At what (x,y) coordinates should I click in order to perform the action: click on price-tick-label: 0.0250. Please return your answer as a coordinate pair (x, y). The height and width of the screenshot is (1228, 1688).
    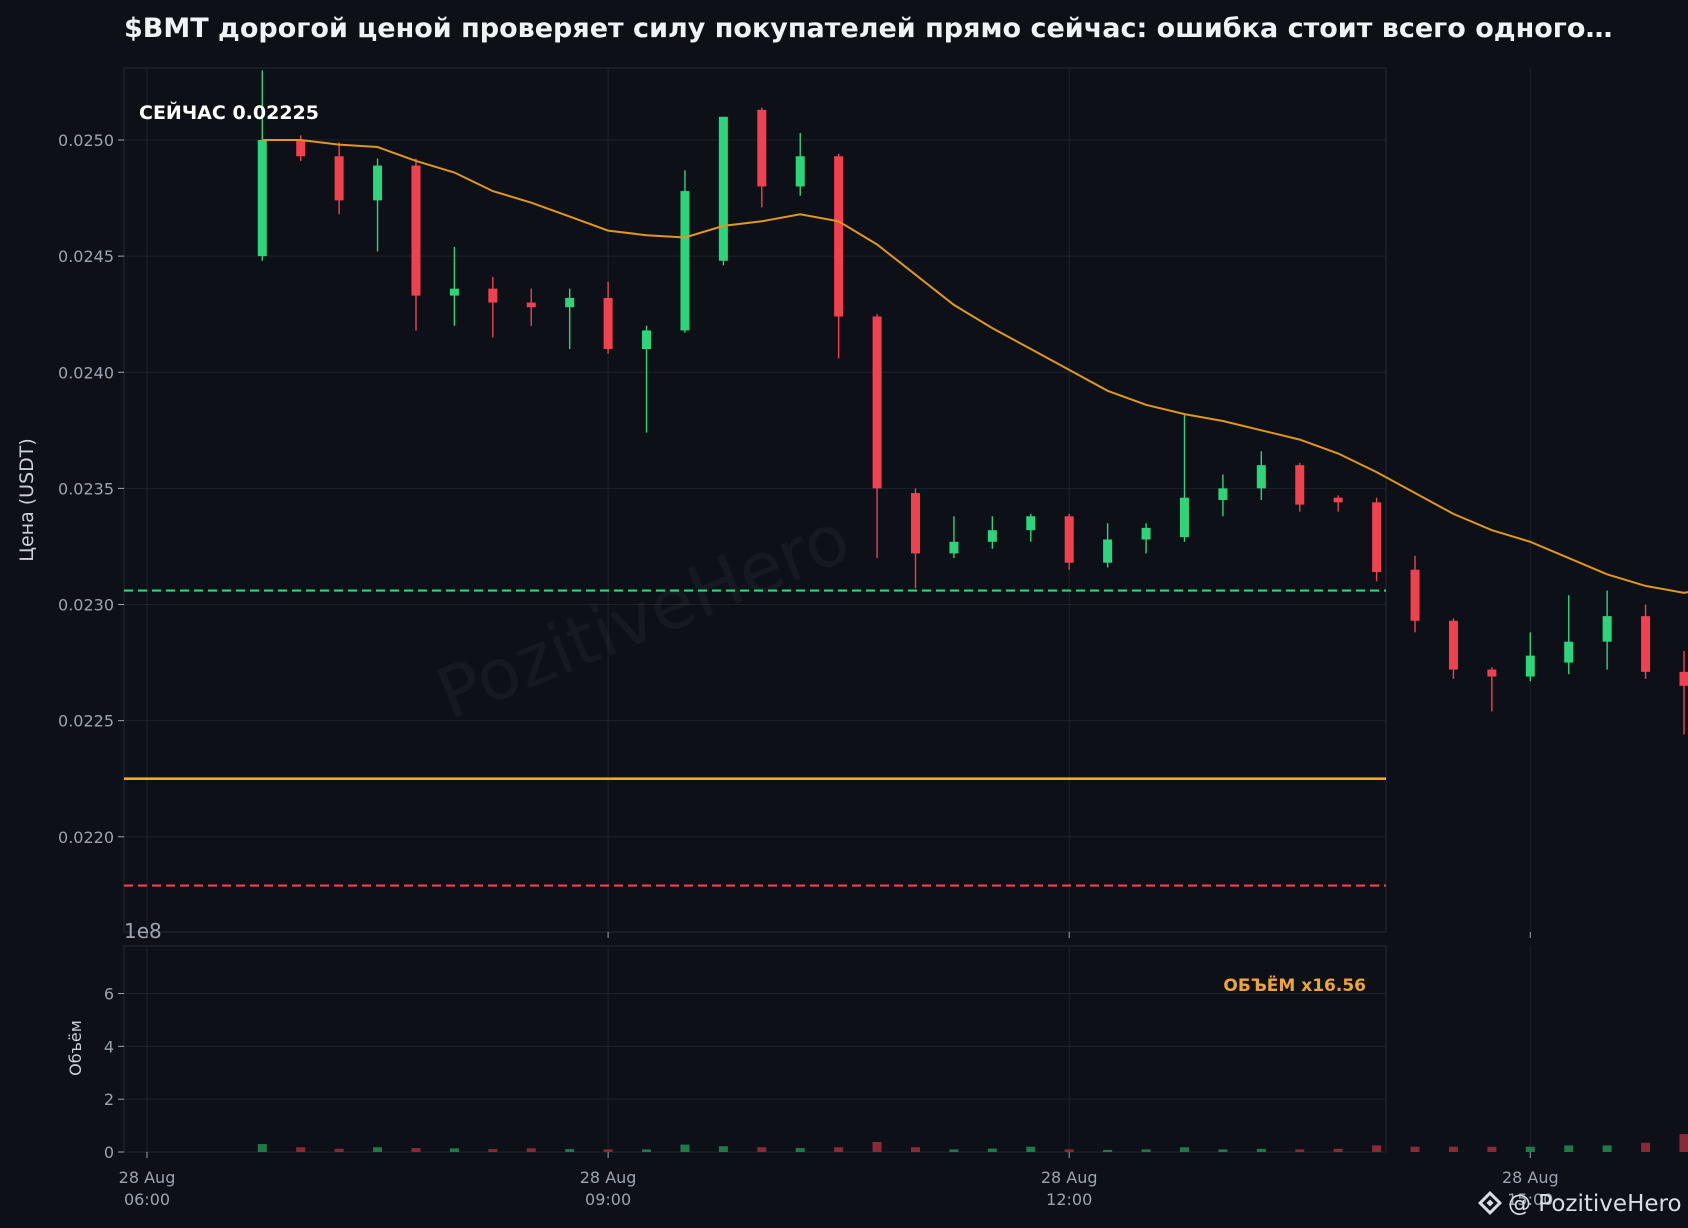
    Looking at the image, I should click on (86, 140).